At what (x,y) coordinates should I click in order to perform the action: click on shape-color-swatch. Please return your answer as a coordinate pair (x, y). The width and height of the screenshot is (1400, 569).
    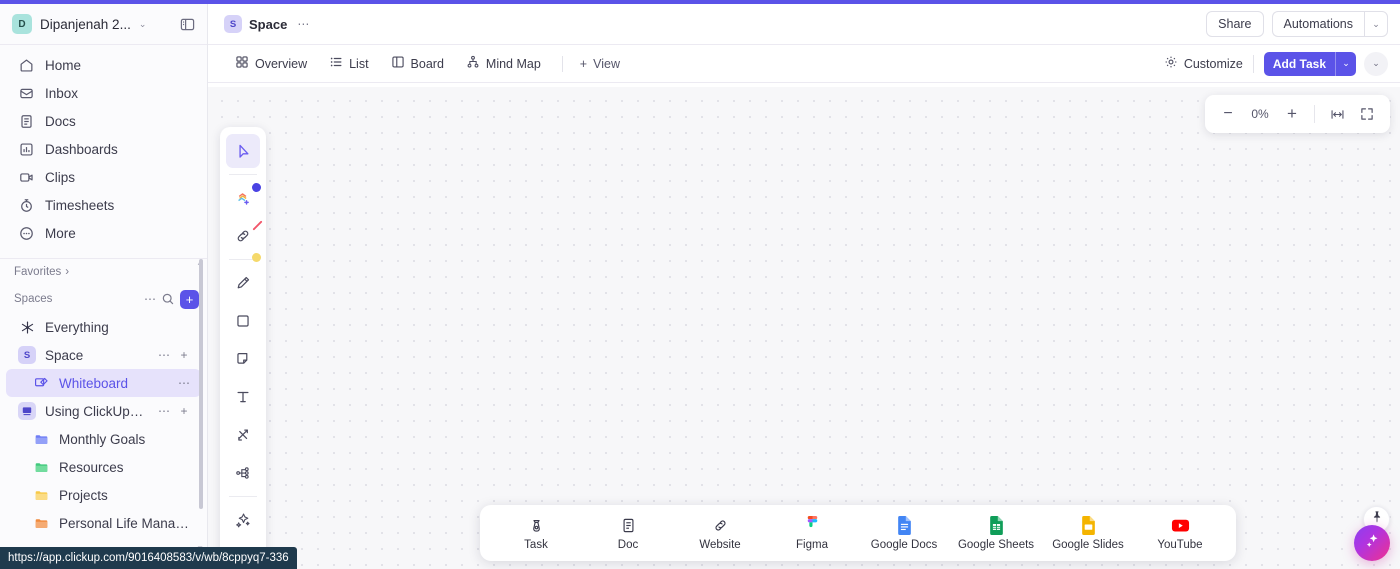
    Looking at the image, I should click on (257, 224).